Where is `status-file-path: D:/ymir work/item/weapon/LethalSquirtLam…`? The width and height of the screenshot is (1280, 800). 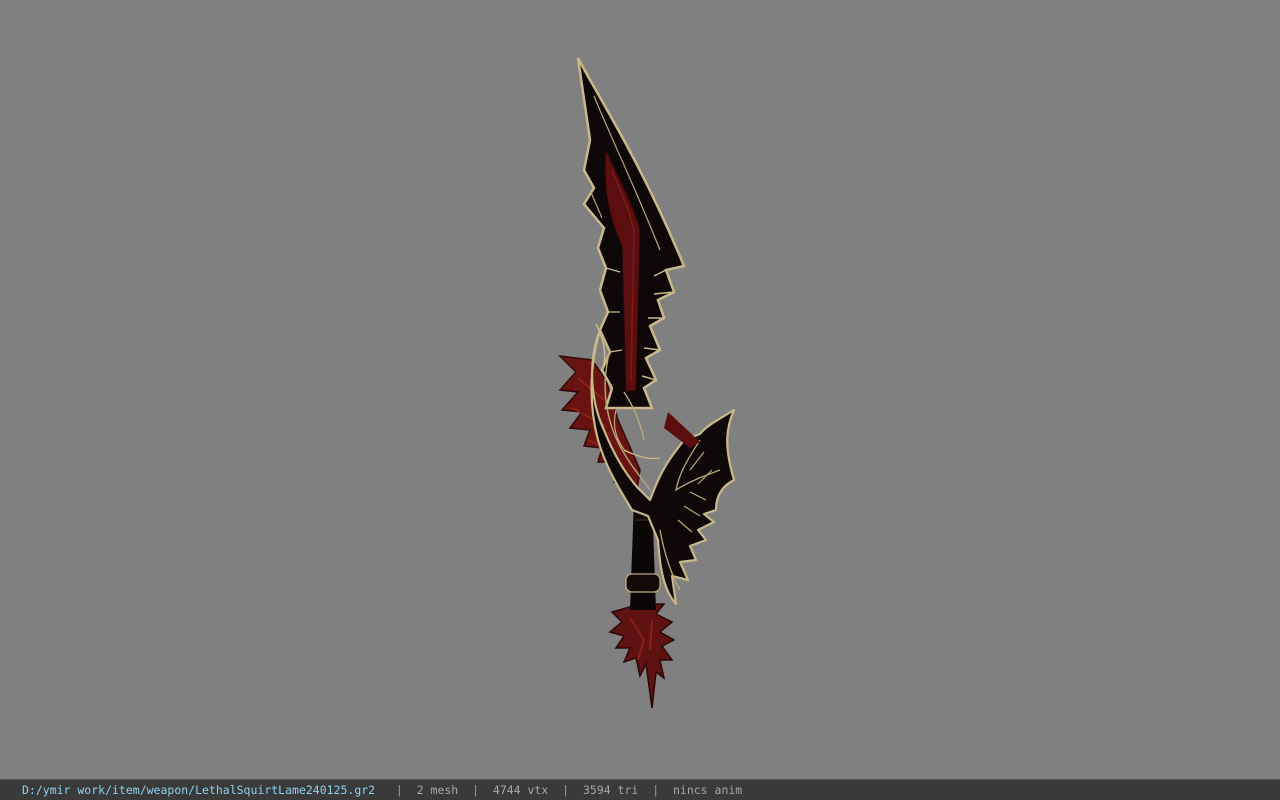 status-file-path: D:/ymir work/item/weapon/LethalSquirtLam… is located at coordinates (199, 790).